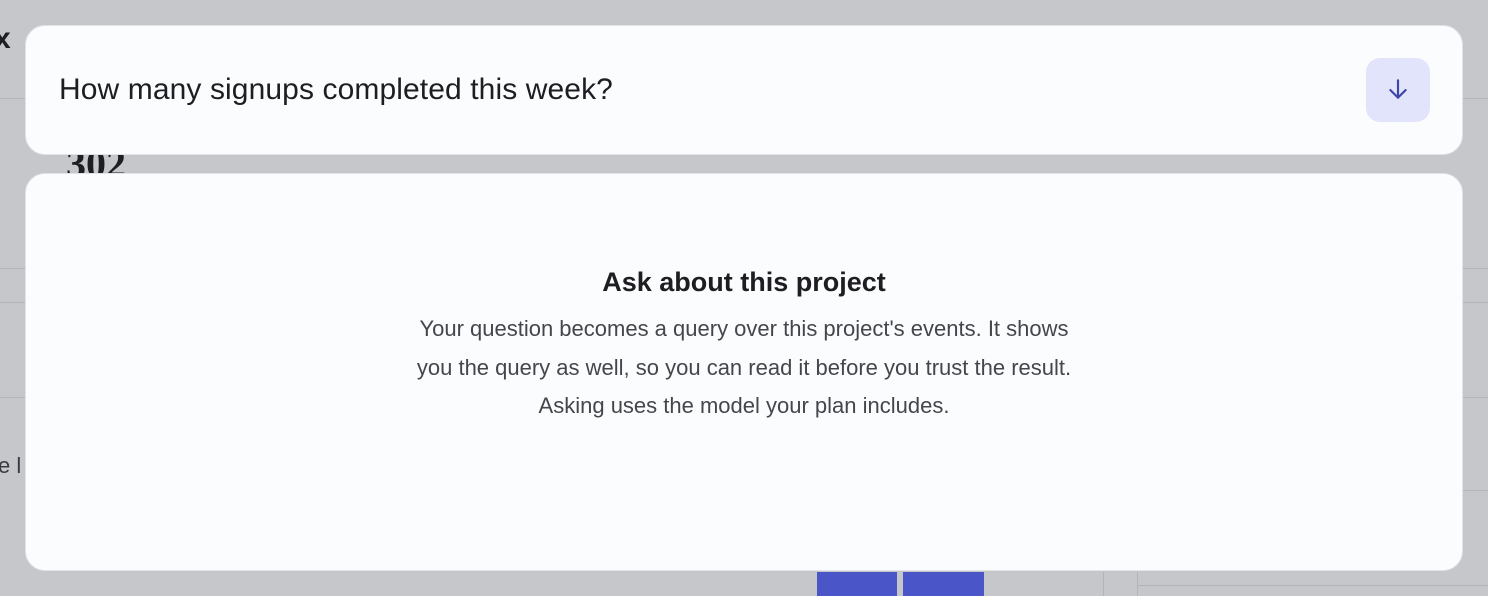  I want to click on background-close-glyph: x, so click(5, 38).